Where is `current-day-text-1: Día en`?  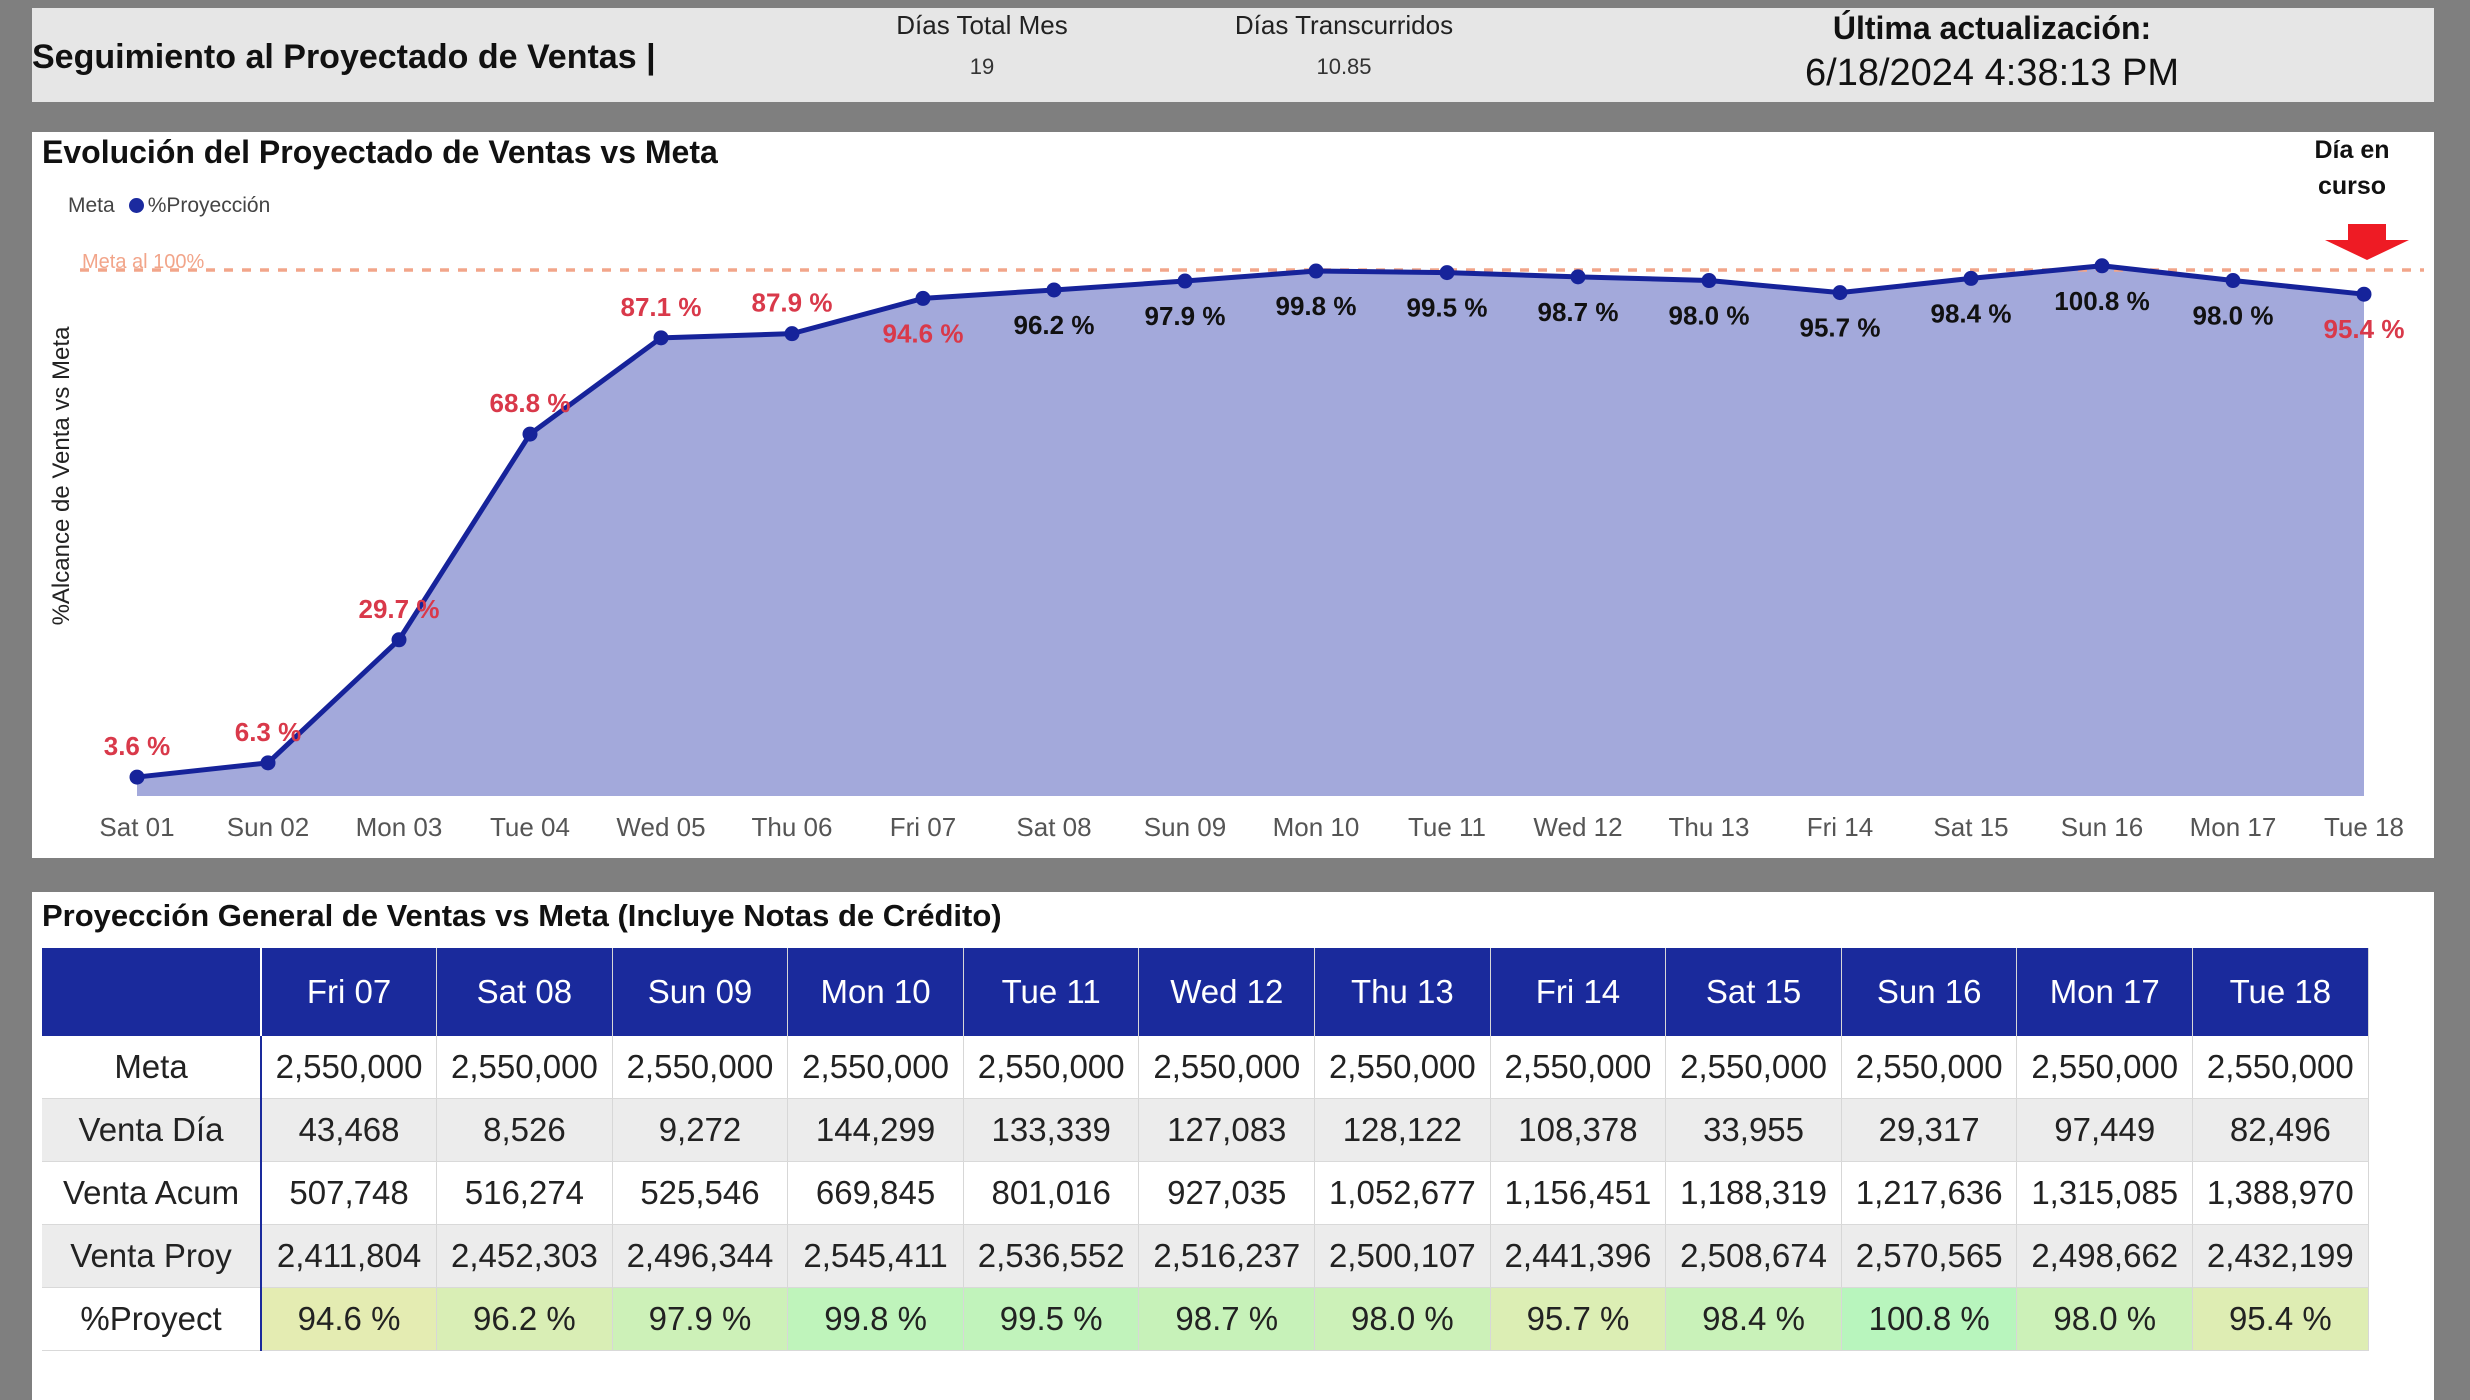
current-day-text-1: Día en is located at coordinates (2352, 150).